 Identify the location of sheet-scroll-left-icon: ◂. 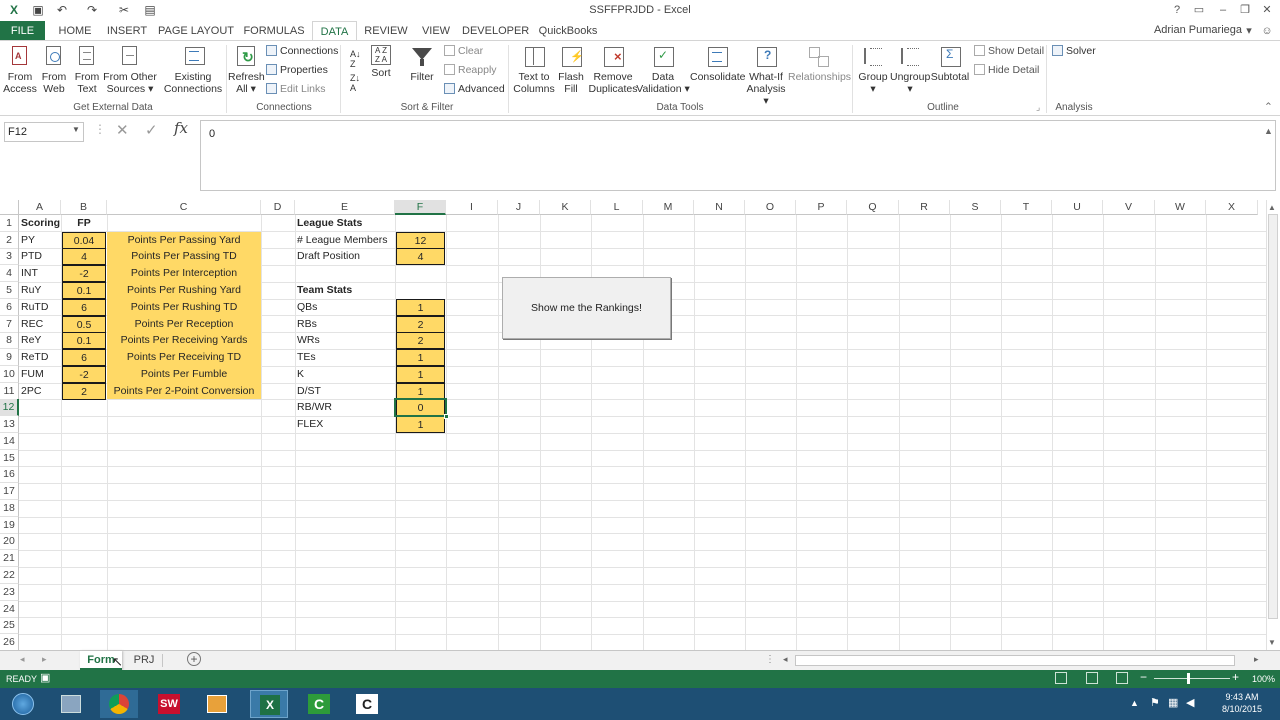
(22, 659).